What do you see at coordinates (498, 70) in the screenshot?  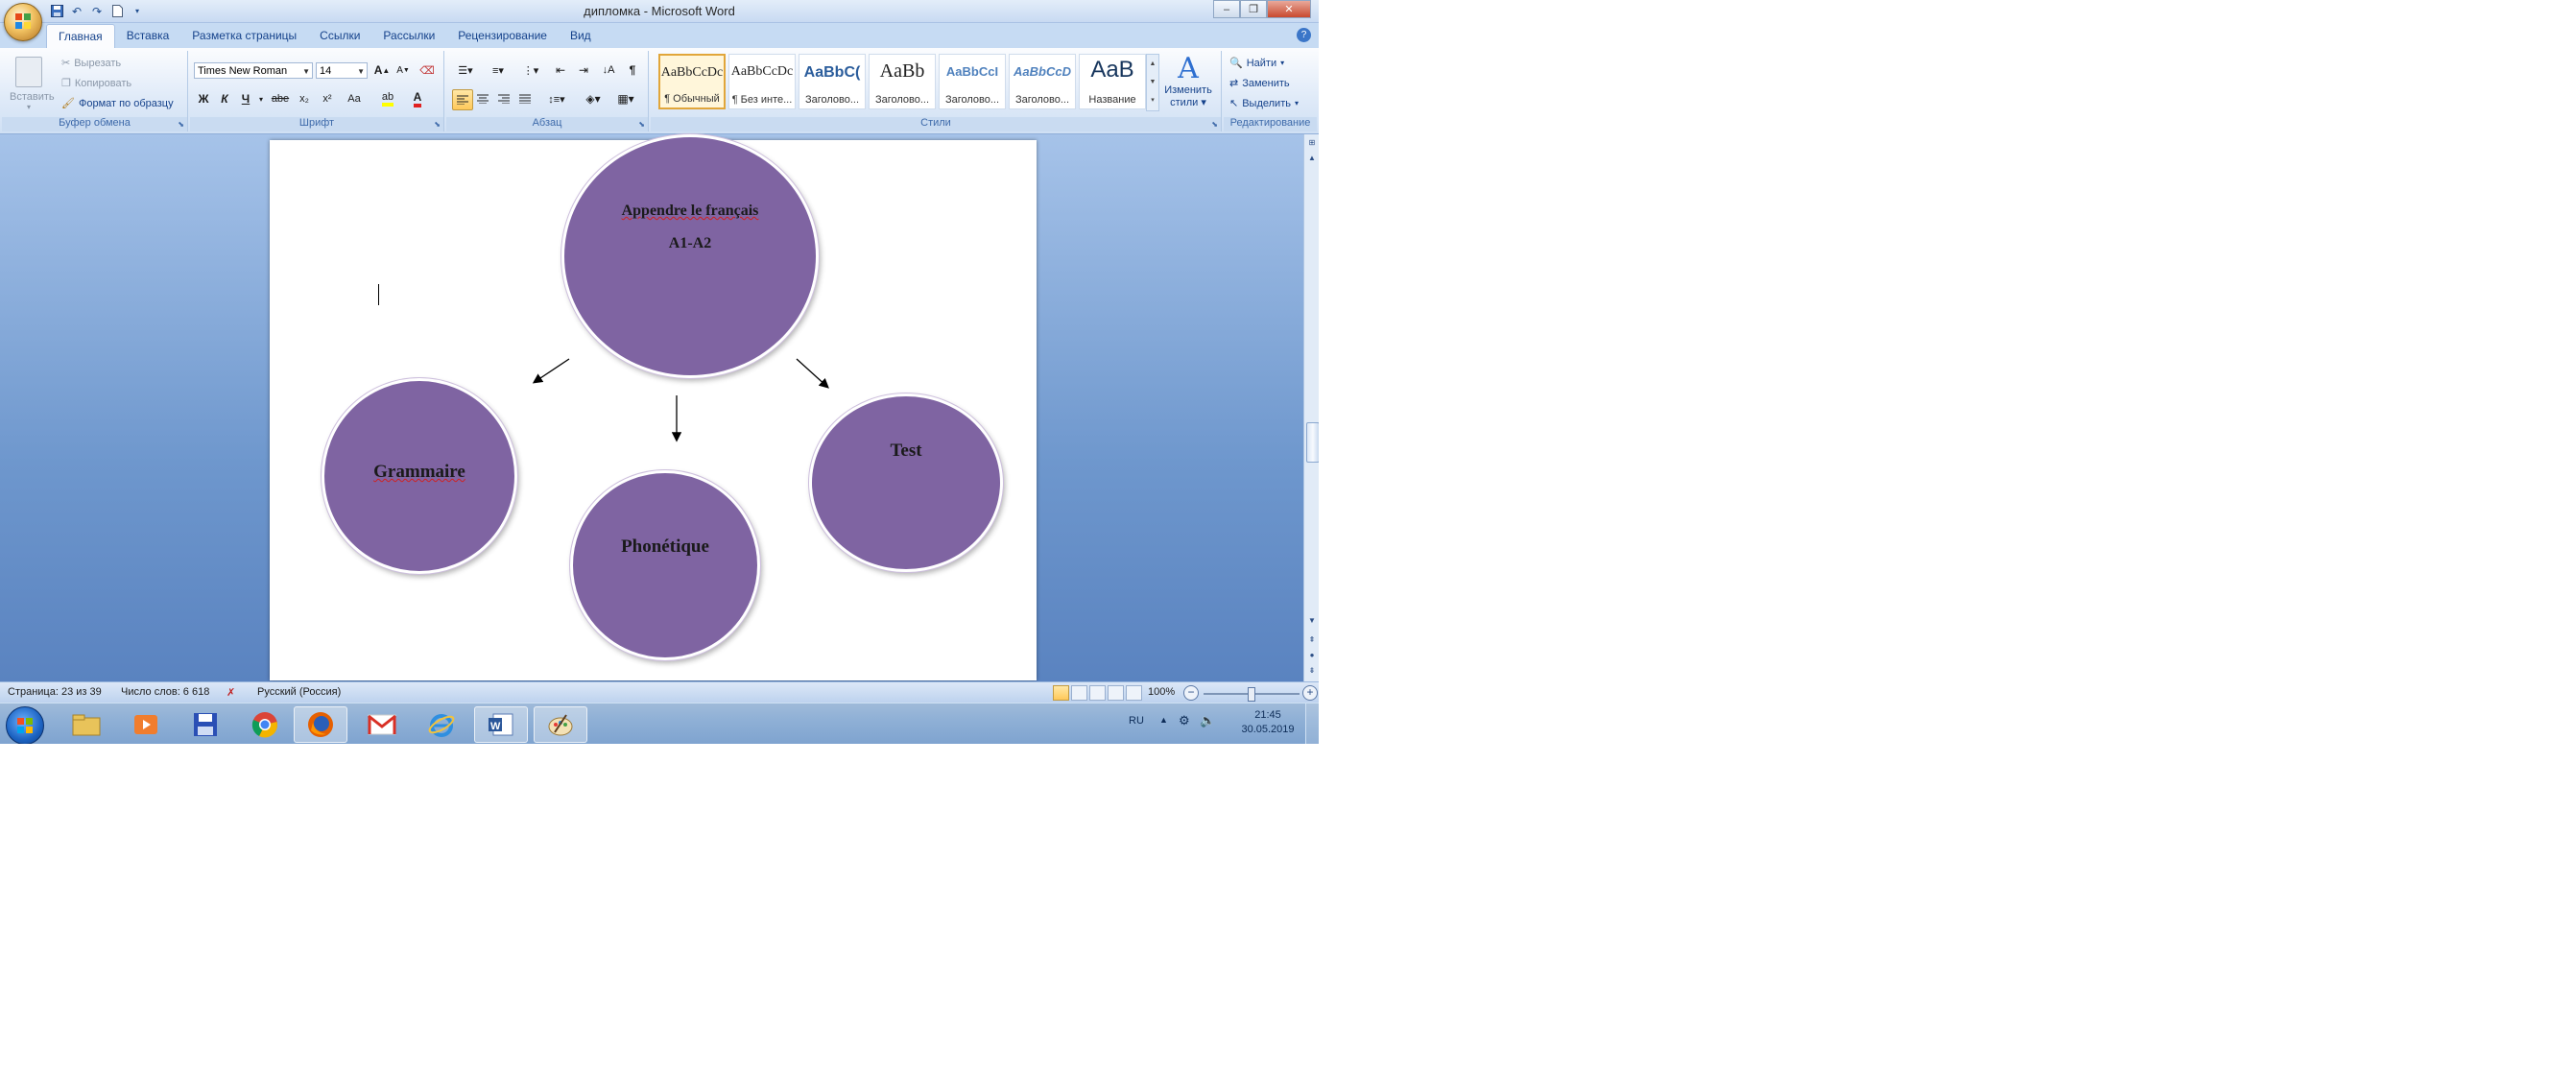 I see `numbering-button: ≡▾` at bounding box center [498, 70].